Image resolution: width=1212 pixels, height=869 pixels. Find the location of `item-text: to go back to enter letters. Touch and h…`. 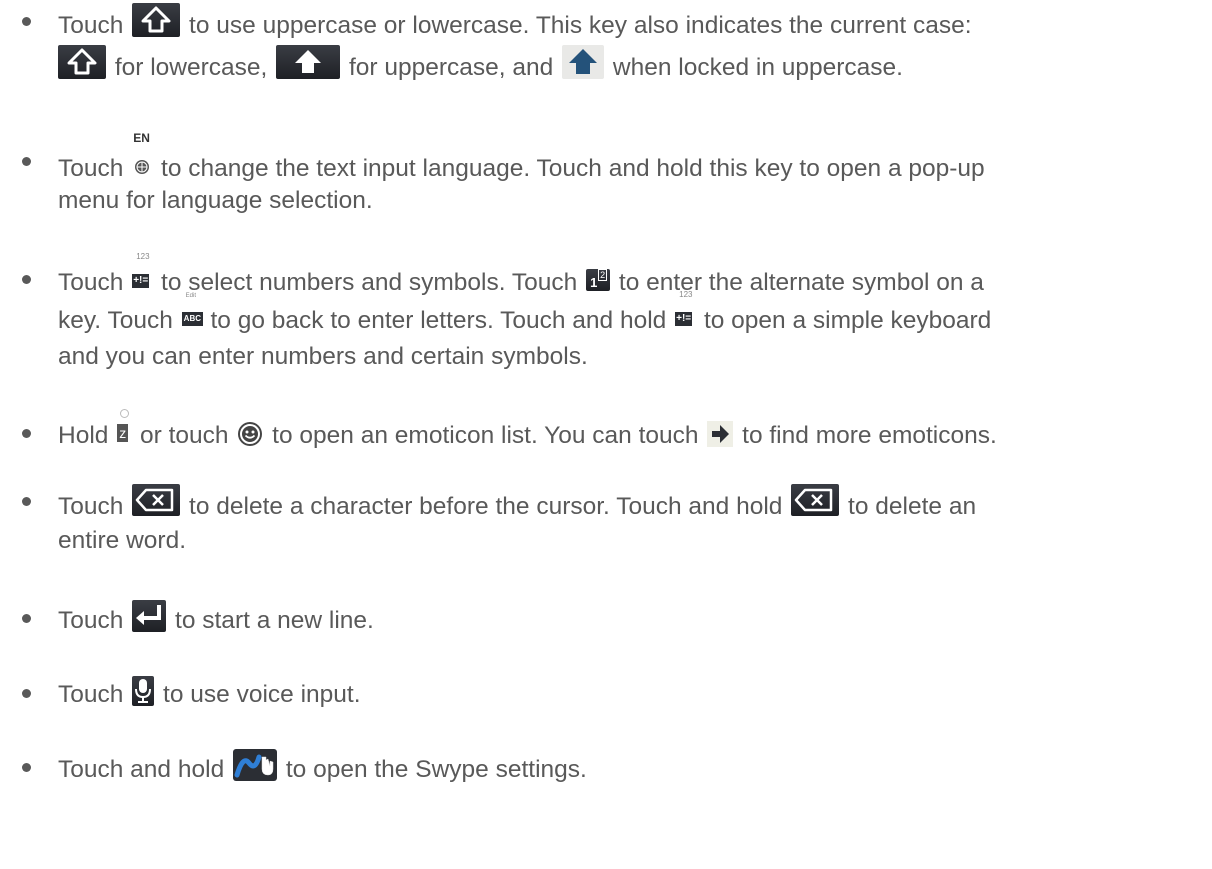

item-text: to go back to enter letters. Touch and h… is located at coordinates (438, 320).